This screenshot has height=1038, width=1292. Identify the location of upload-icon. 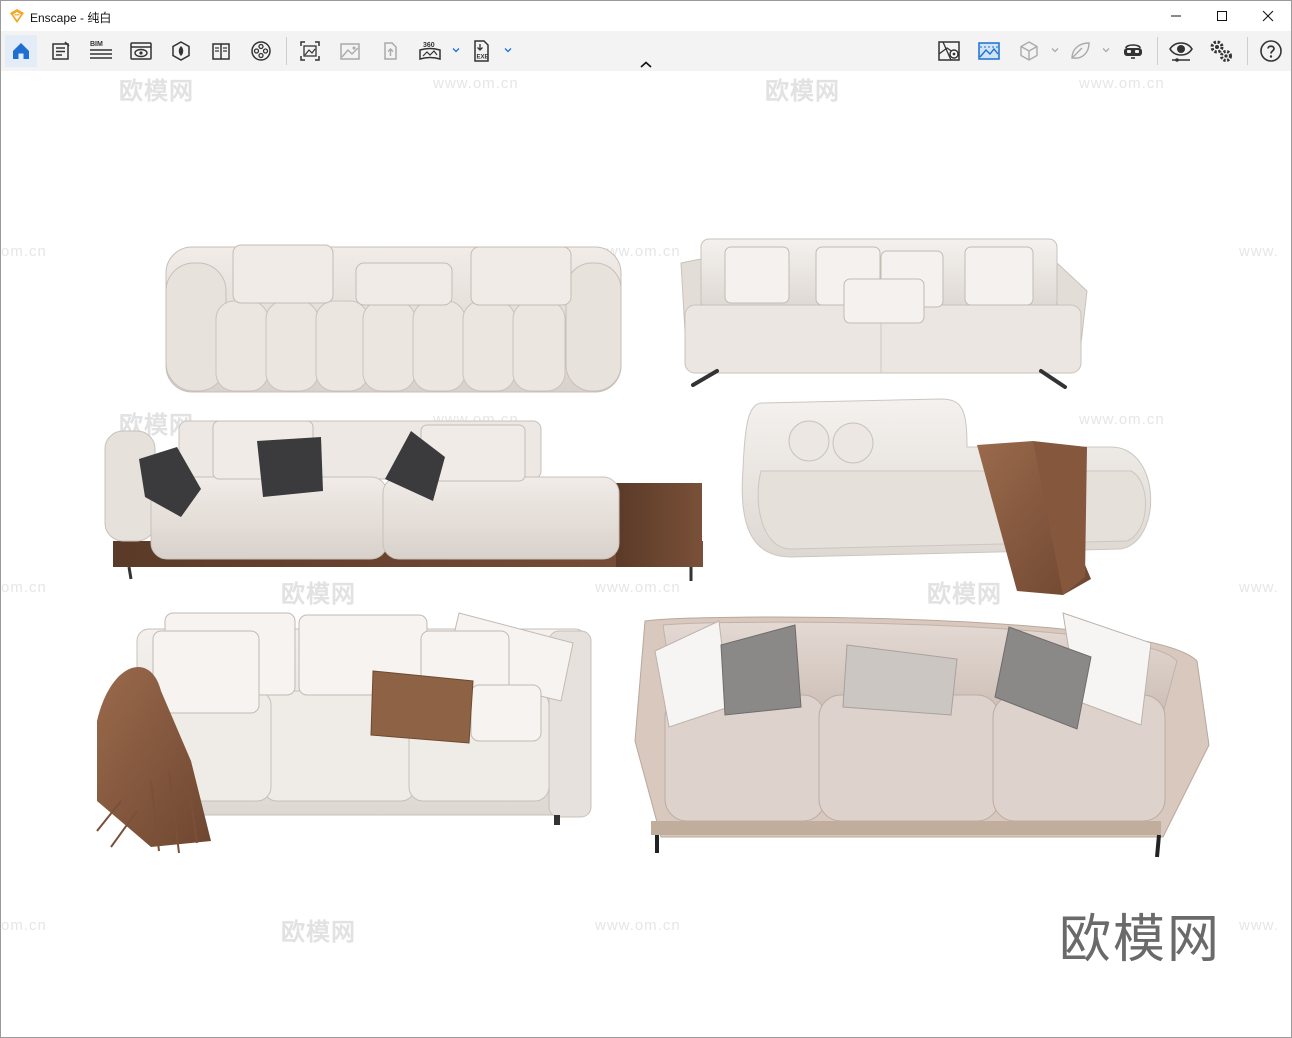
(390, 51).